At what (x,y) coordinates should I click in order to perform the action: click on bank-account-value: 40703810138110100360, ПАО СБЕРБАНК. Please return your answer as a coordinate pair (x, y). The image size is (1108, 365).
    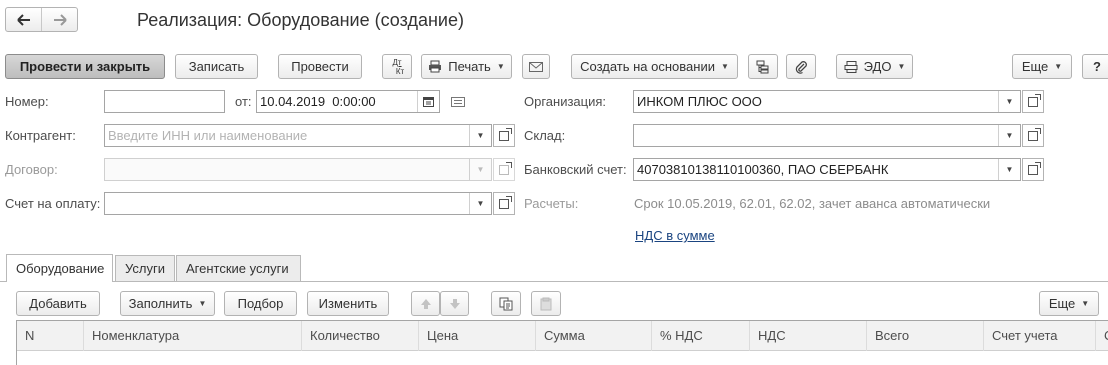
    Looking at the image, I should click on (763, 169).